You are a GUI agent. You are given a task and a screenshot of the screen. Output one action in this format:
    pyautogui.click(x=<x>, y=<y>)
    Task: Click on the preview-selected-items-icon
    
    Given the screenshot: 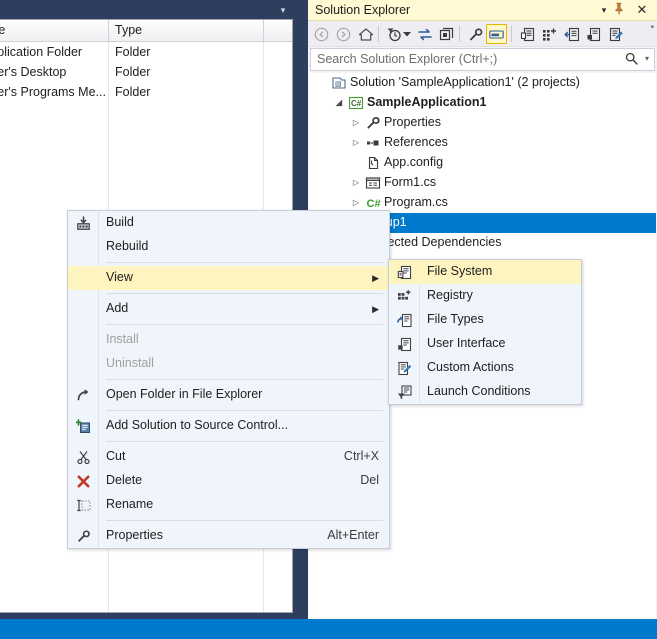 What is the action you would take?
    pyautogui.click(x=496, y=34)
    